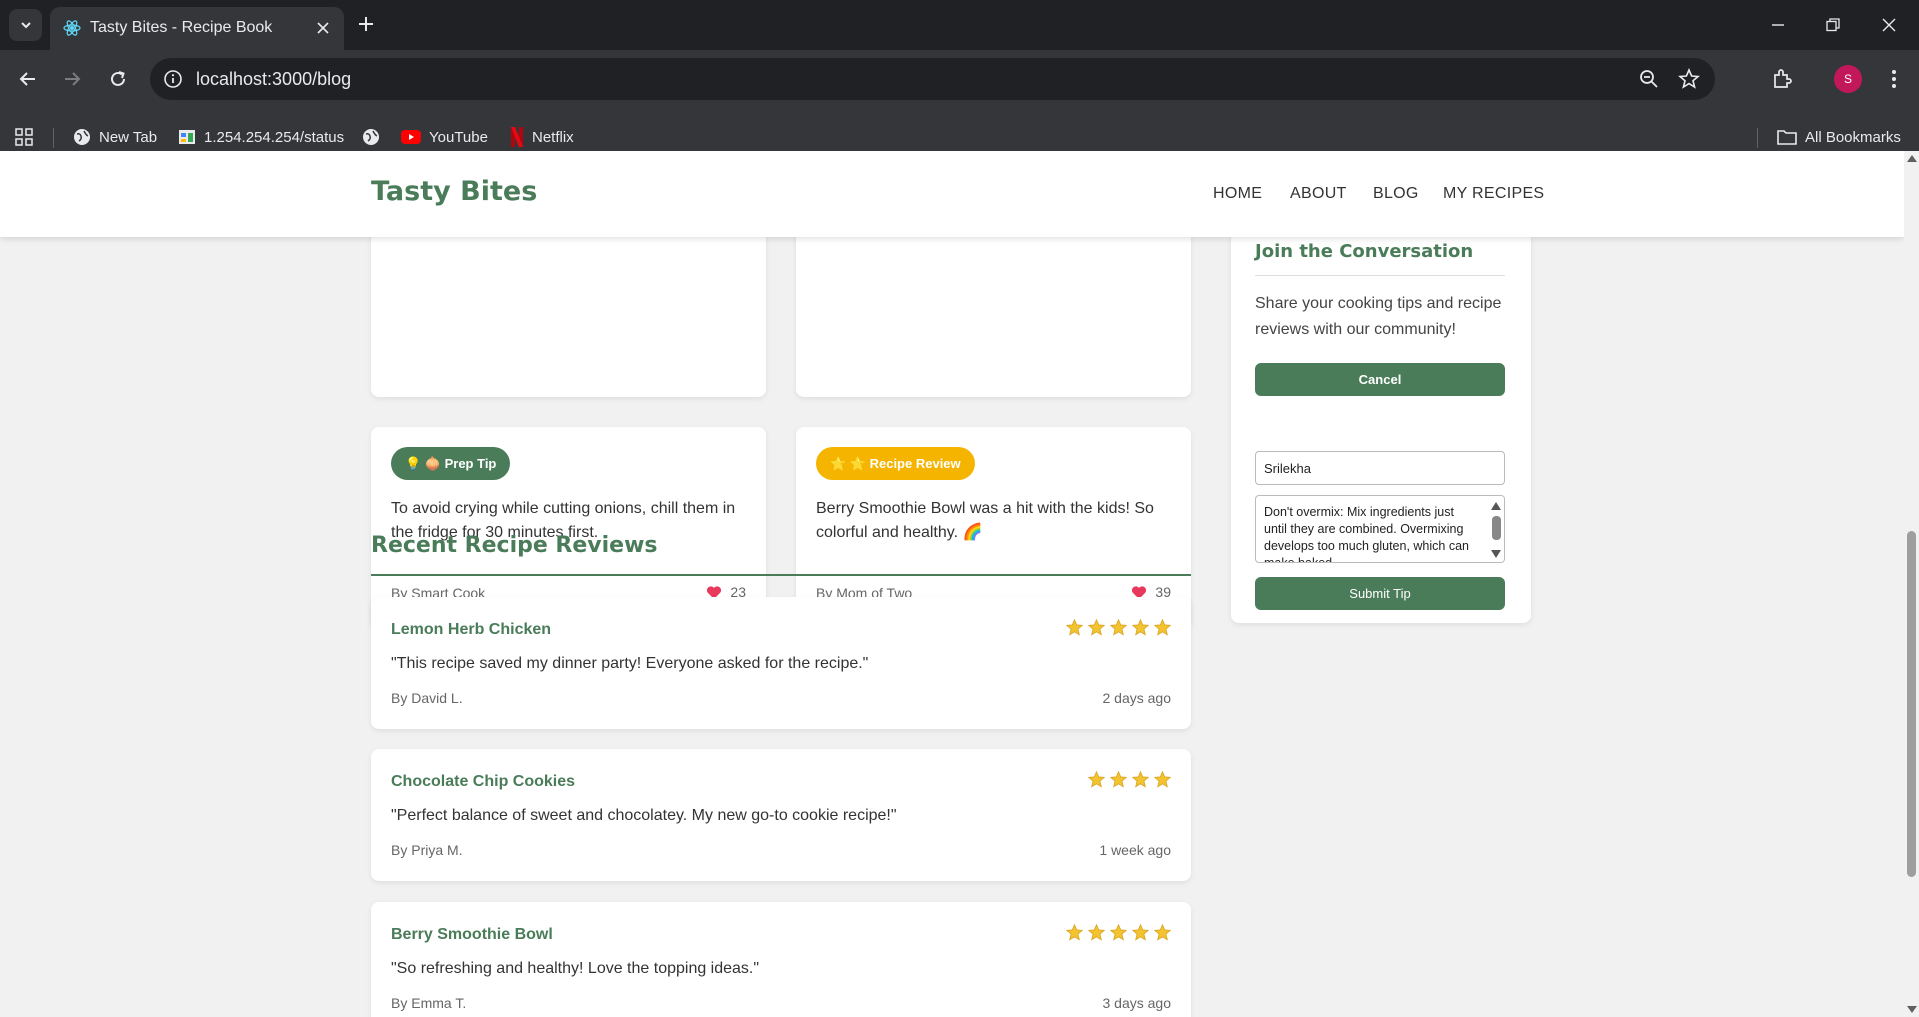  What do you see at coordinates (1137, 1003) in the screenshot?
I see `review-date: 3 days ago` at bounding box center [1137, 1003].